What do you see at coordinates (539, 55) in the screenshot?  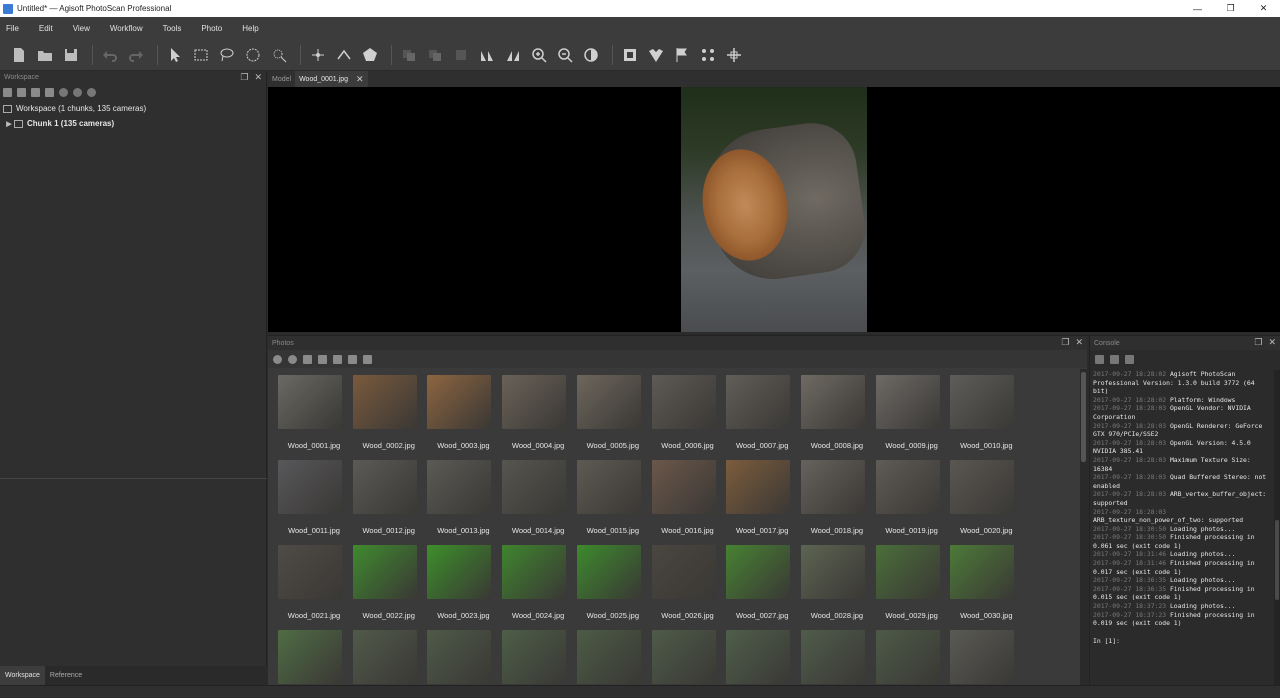 I see `zoom-in-icon` at bounding box center [539, 55].